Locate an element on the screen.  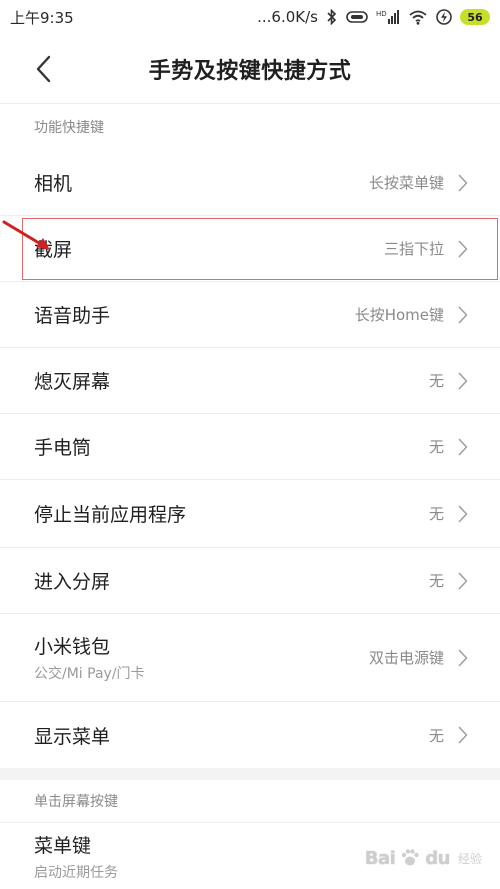
setting-item-value: 长按Home键 is located at coordinates (399, 315).